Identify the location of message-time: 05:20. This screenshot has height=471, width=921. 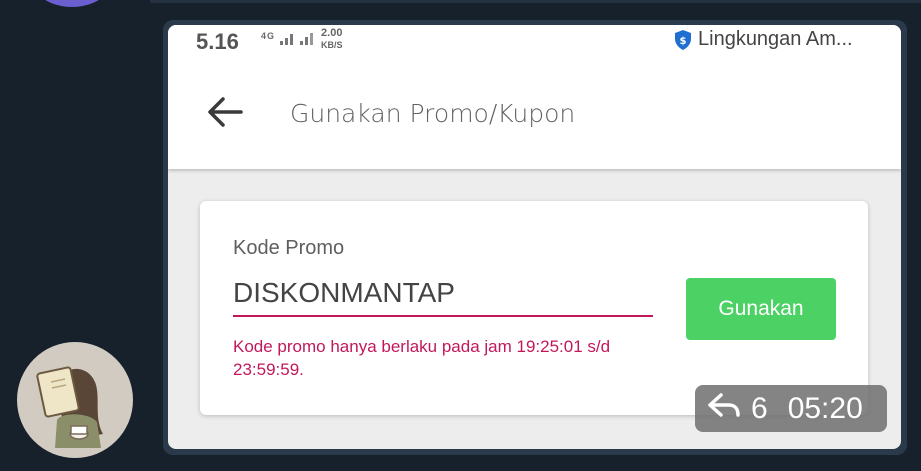
(825, 408).